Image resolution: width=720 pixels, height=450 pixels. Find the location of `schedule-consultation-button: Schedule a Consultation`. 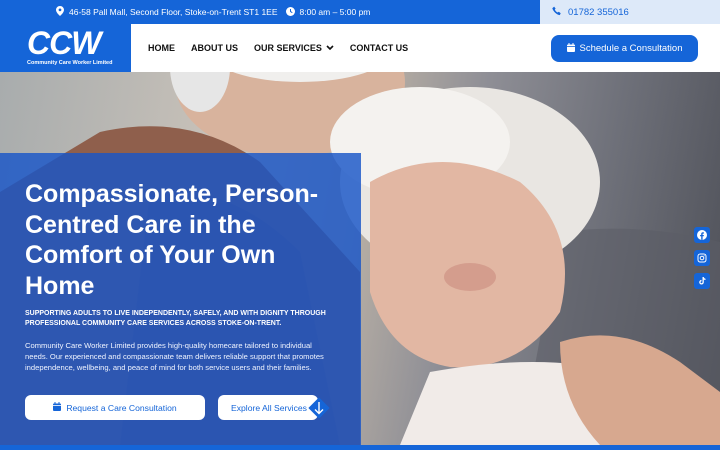

schedule-consultation-button: Schedule a Consultation is located at coordinates (624, 48).